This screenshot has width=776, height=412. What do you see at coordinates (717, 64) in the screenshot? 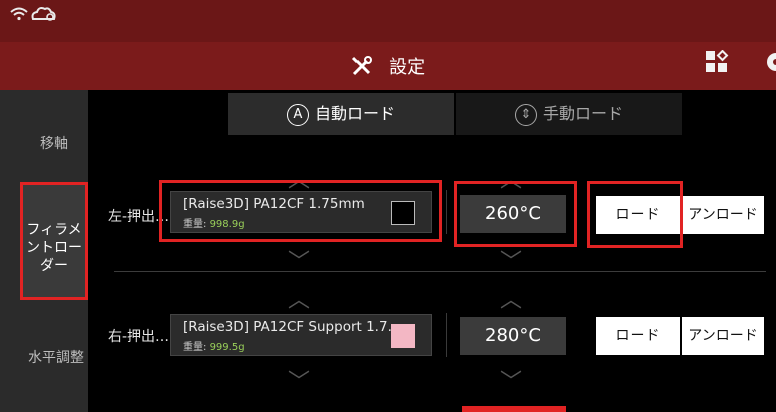
I see `app-grid-icon` at bounding box center [717, 64].